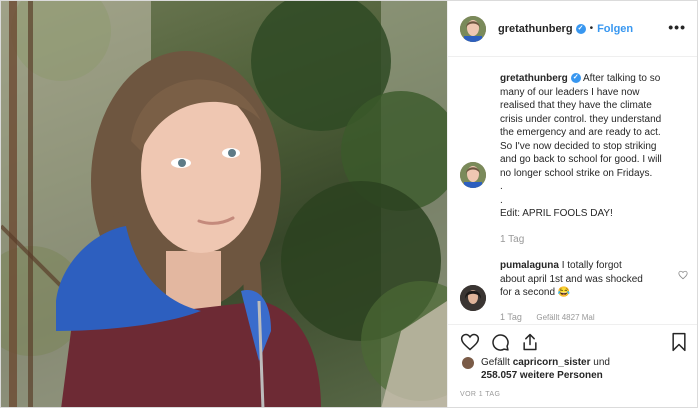 The image size is (698, 408). I want to click on caption-line: So I've now decided to stop striking, so click(578, 146).